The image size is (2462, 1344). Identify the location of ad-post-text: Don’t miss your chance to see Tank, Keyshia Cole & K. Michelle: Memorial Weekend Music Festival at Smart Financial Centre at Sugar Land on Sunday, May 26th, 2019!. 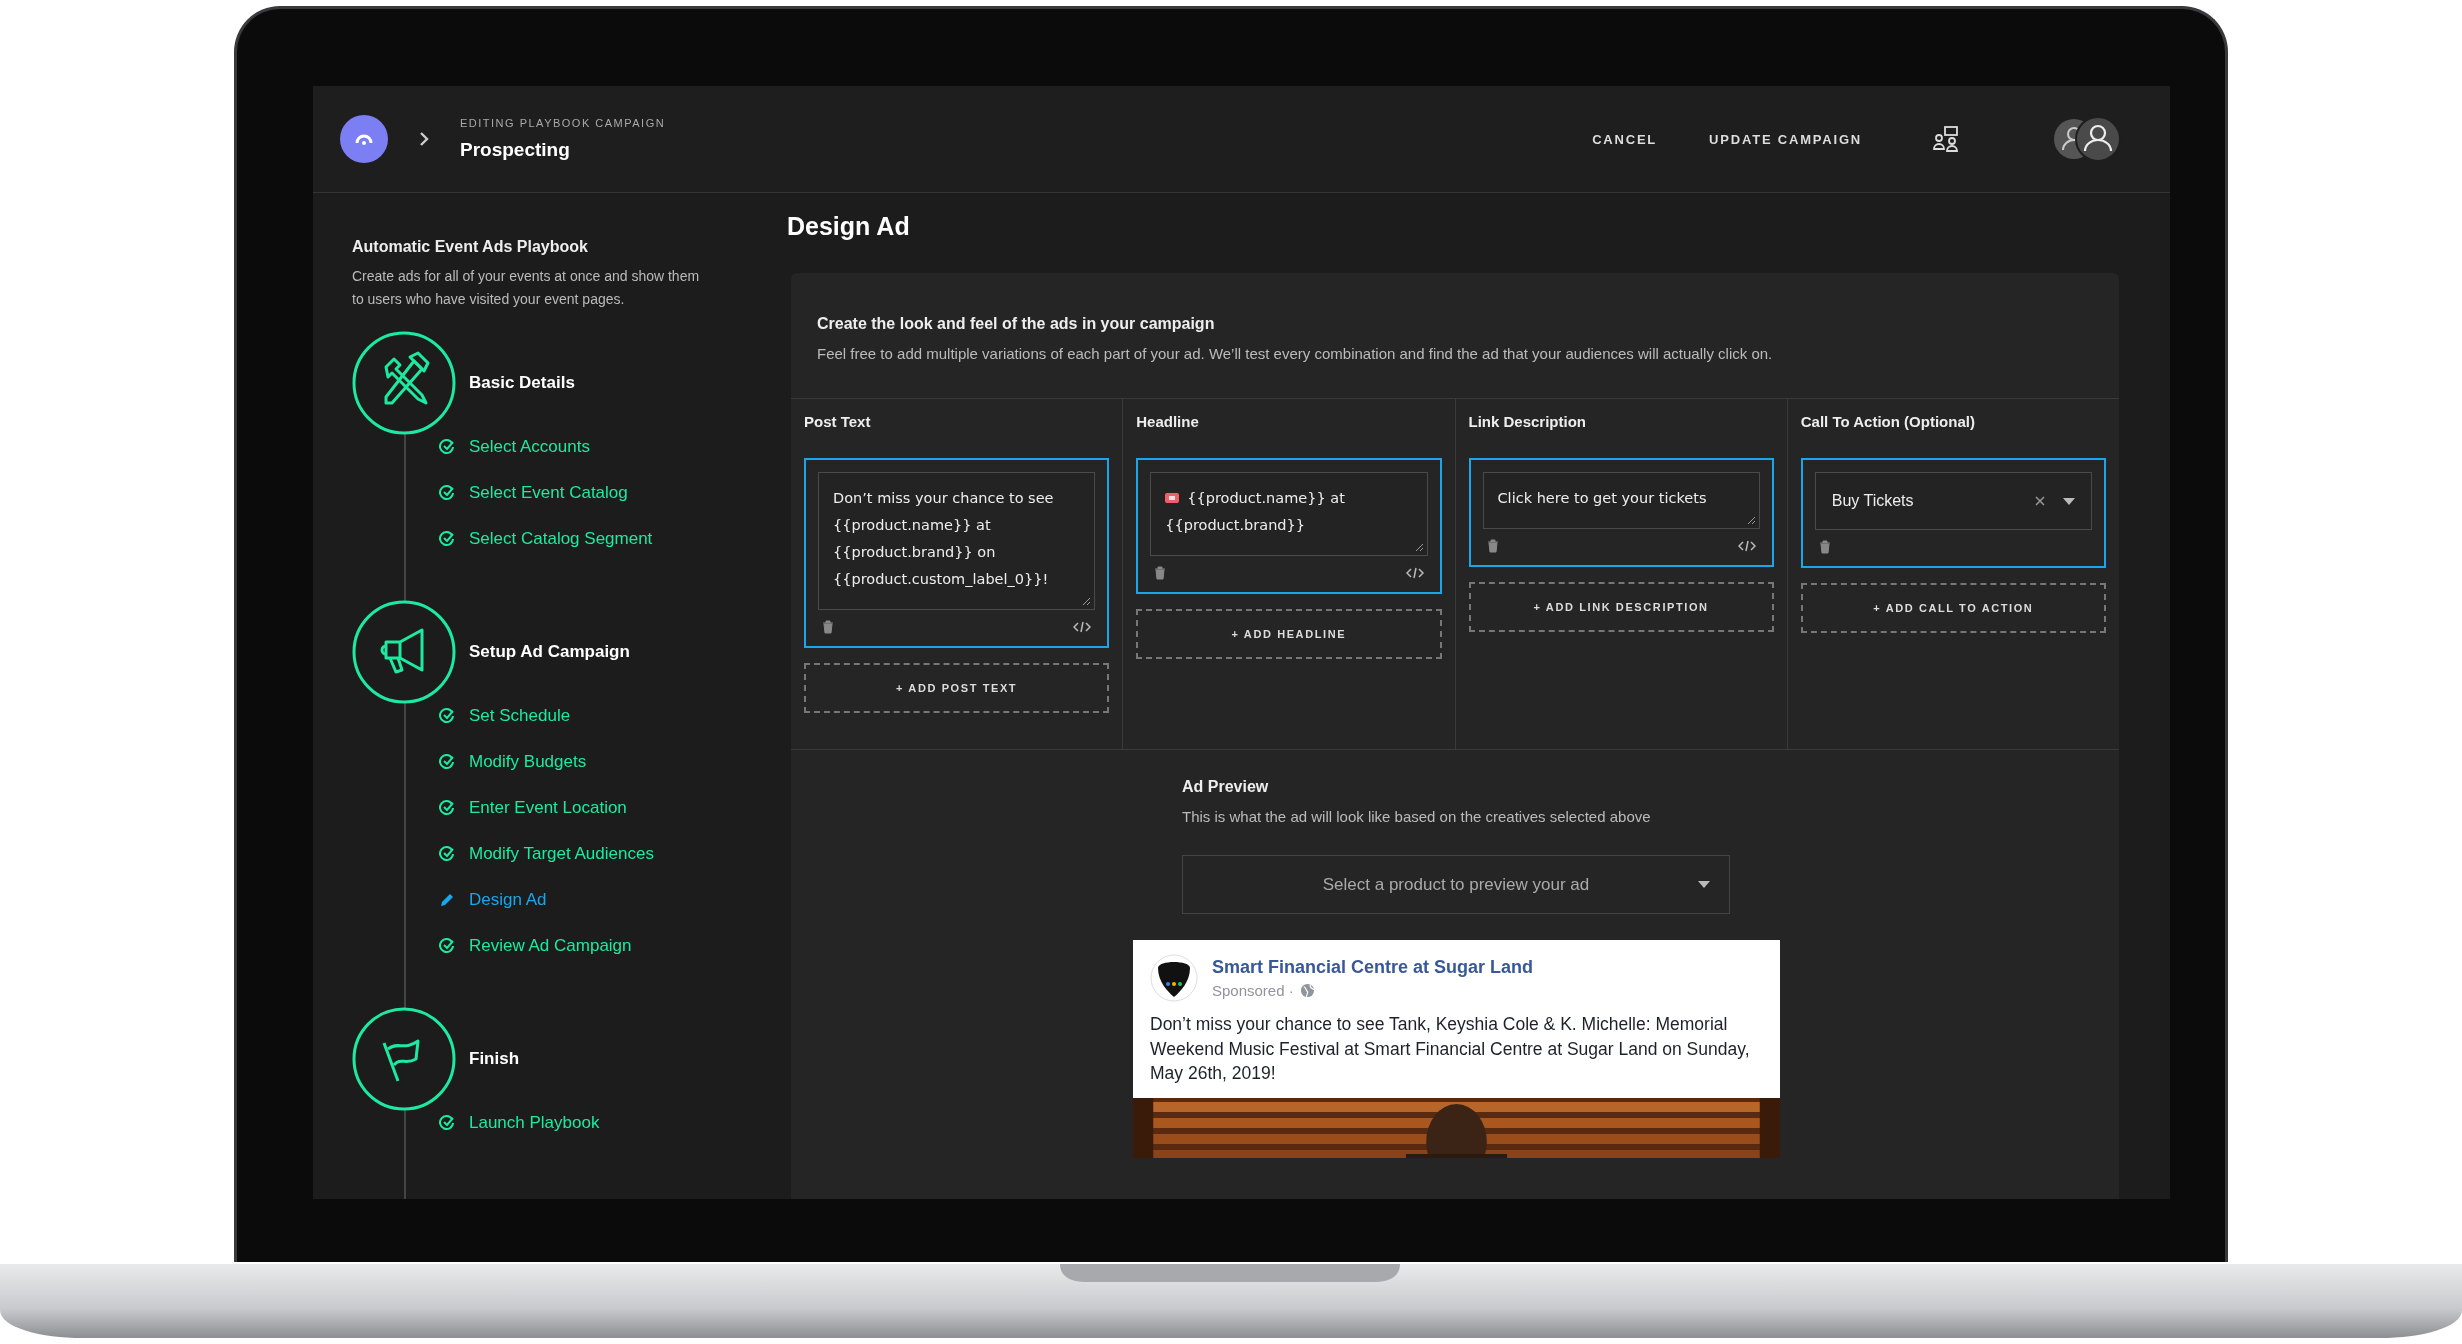
(1450, 1049).